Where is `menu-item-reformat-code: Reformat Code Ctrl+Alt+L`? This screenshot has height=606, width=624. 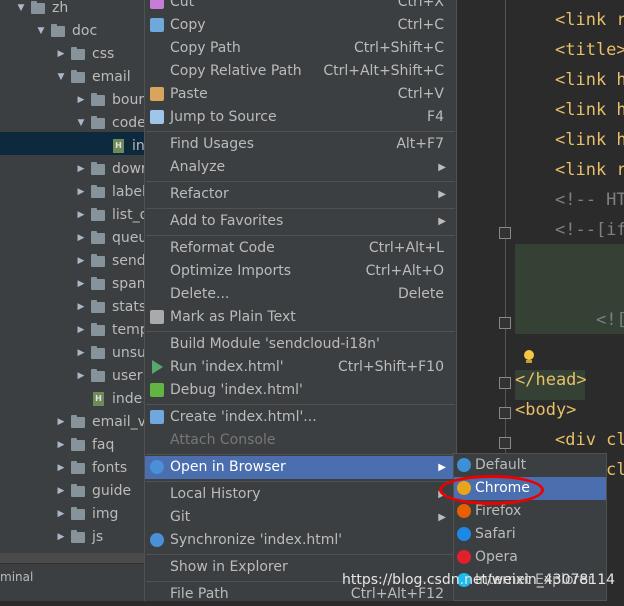 menu-item-reformat-code: Reformat Code Ctrl+Alt+L is located at coordinates (300, 248).